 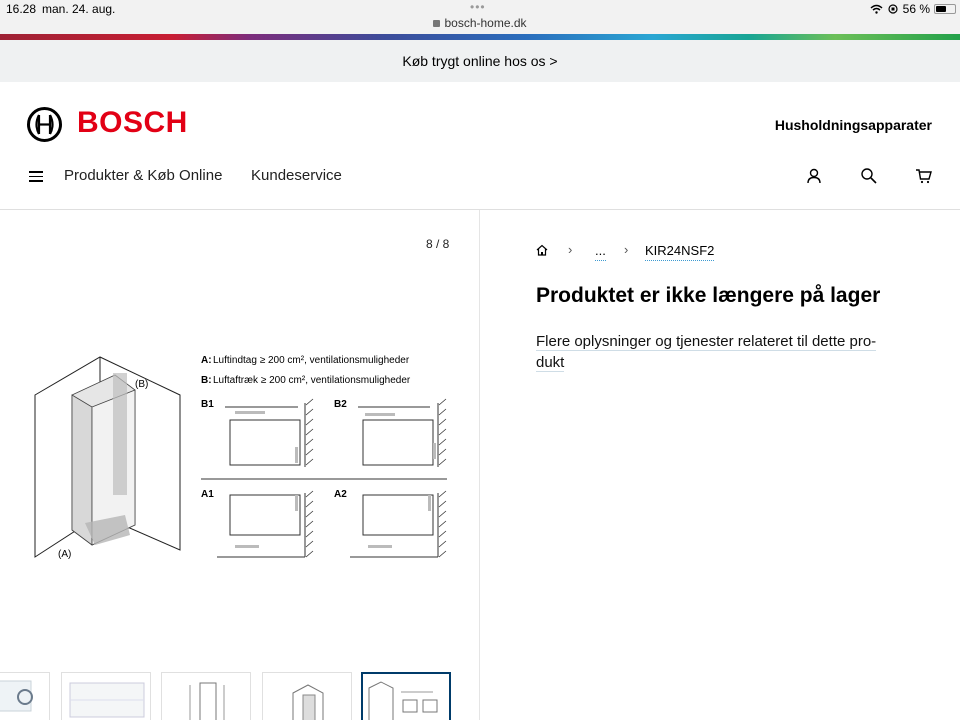 What do you see at coordinates (206, 360) in the screenshot?
I see `legend-a-prefix: A:` at bounding box center [206, 360].